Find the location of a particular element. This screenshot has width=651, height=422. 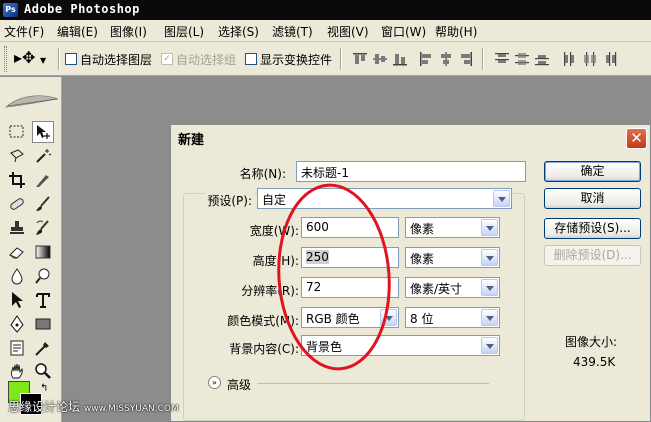

move-tool is located at coordinates (43, 132).